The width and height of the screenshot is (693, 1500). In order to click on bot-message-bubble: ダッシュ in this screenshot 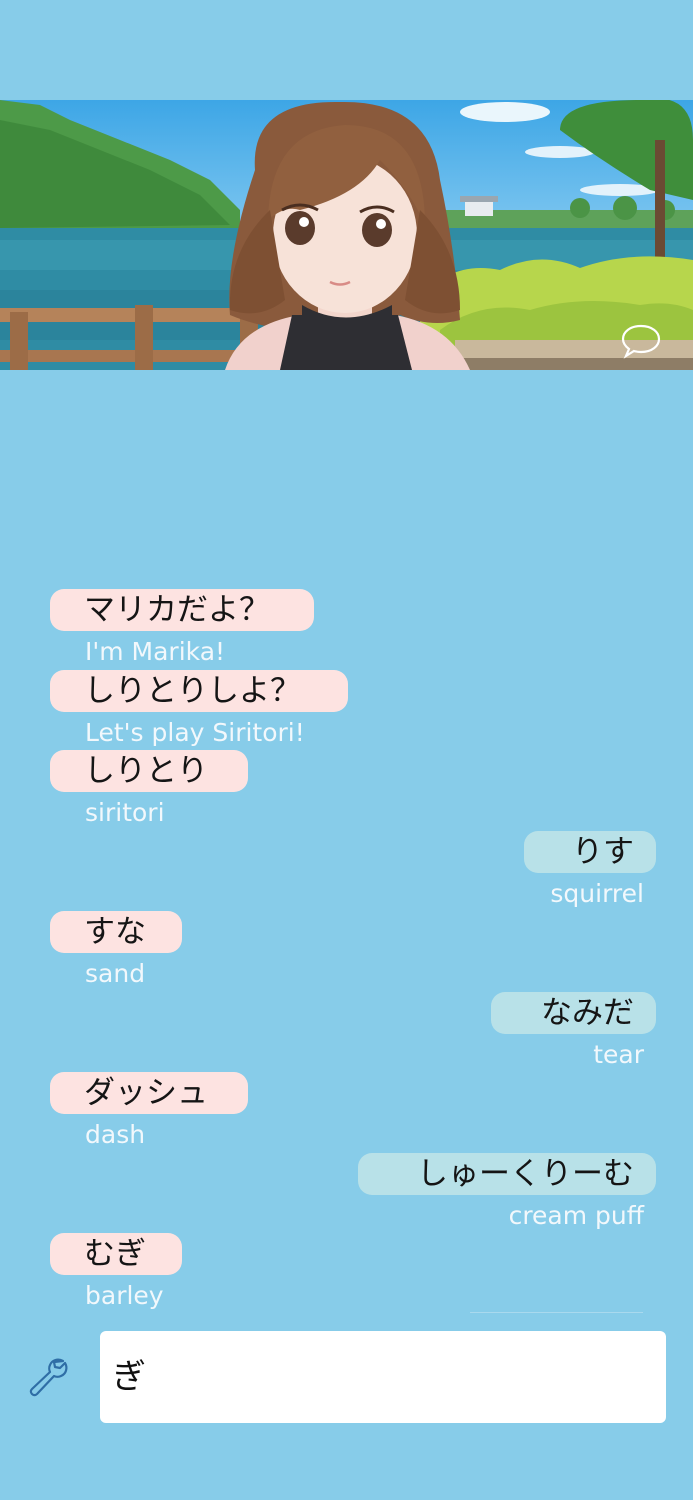, I will do `click(149, 1093)`.